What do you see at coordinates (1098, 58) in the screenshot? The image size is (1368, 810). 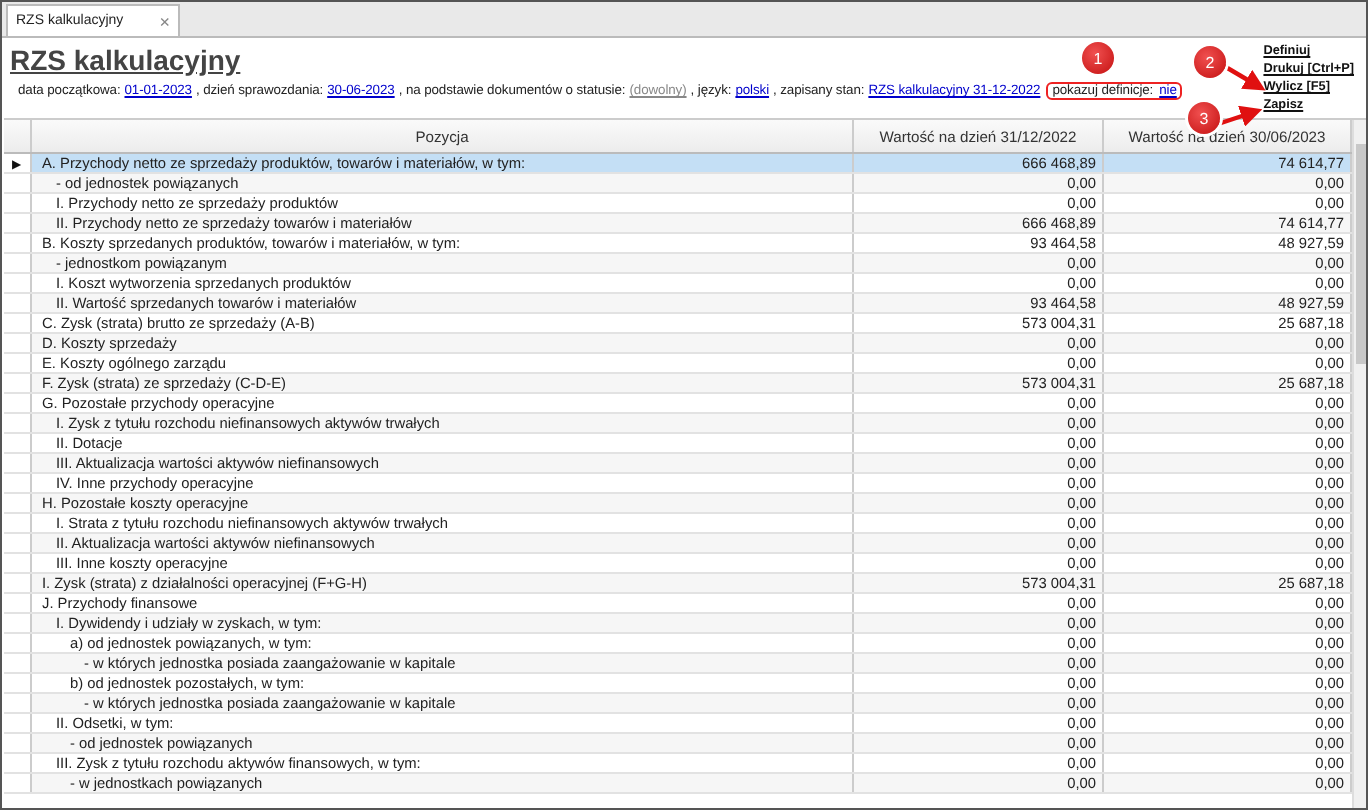 I see `callout-badge: 1` at bounding box center [1098, 58].